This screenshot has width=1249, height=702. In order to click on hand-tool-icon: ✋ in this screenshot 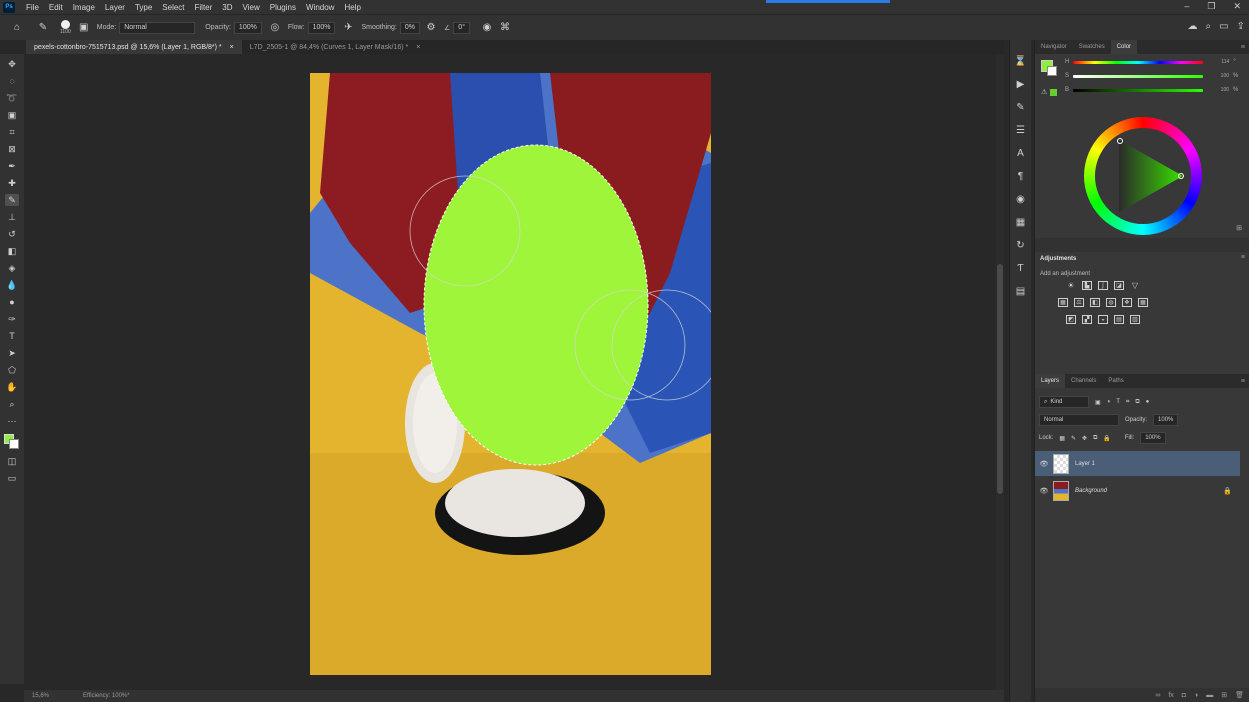, I will do `click(12, 387)`.